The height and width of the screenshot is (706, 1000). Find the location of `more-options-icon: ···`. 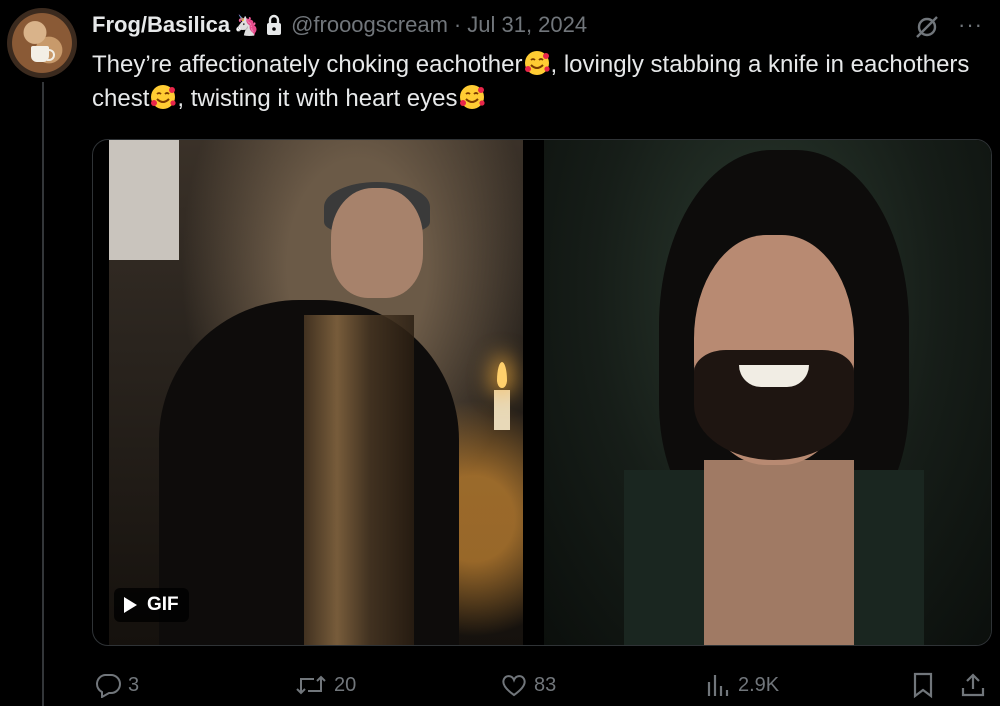

more-options-icon: ··· is located at coordinates (970, 25).